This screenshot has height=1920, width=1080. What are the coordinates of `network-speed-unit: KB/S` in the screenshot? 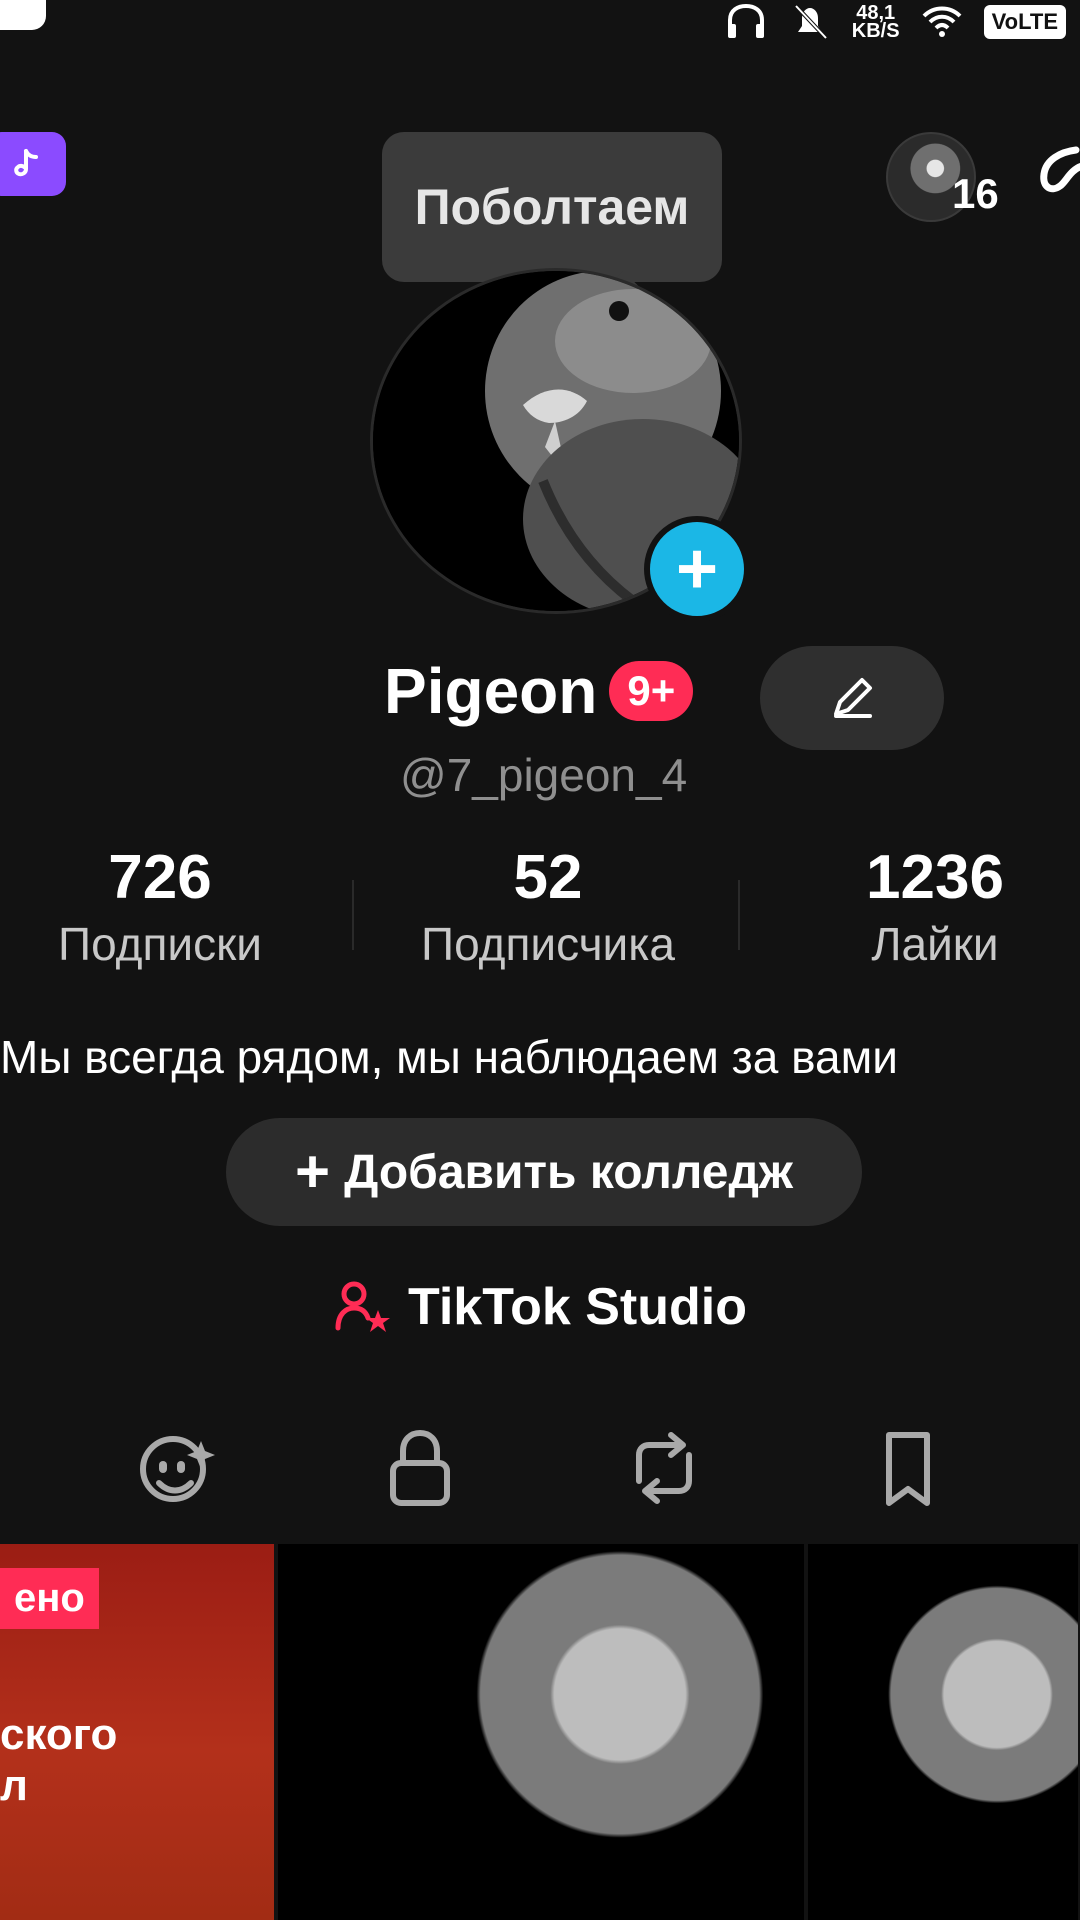 It's located at (875, 31).